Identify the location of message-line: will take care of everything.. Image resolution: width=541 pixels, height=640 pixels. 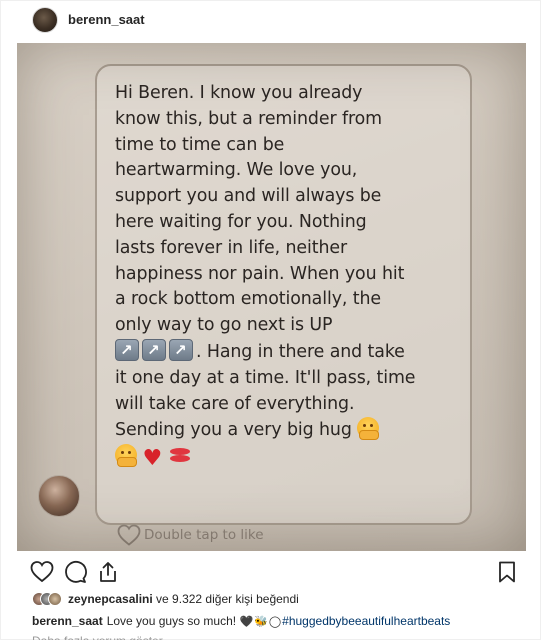
(235, 403).